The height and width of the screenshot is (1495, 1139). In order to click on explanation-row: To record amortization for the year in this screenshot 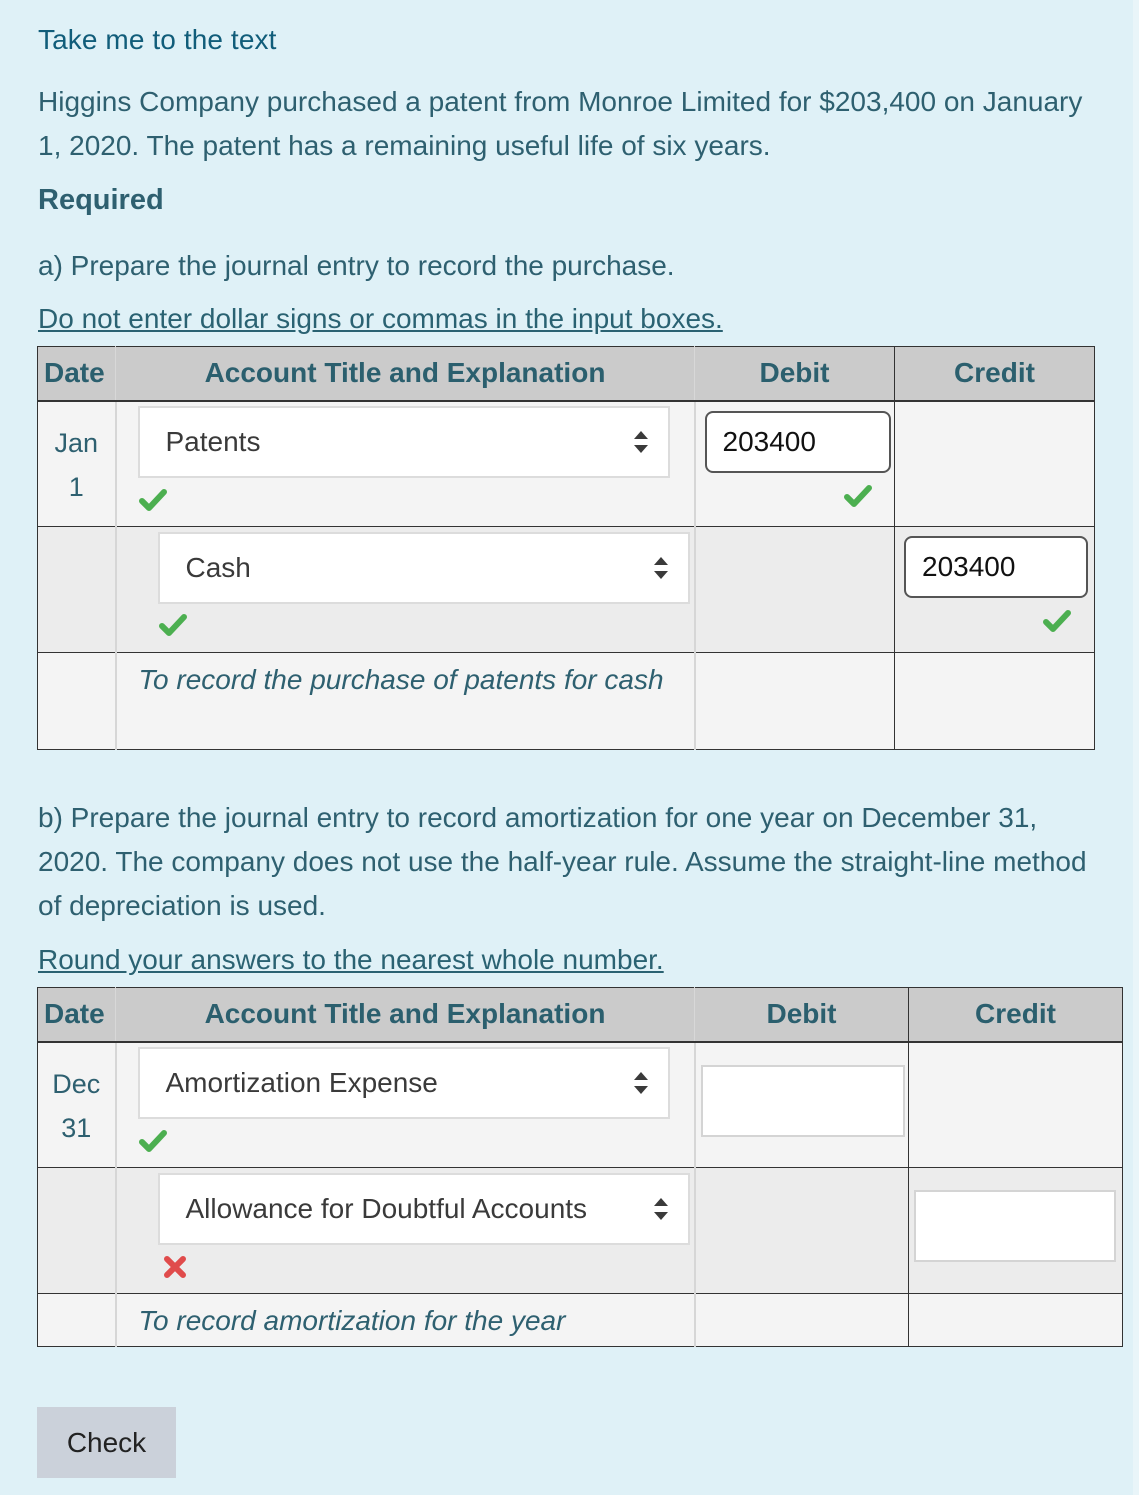, I will do `click(580, 1320)`.